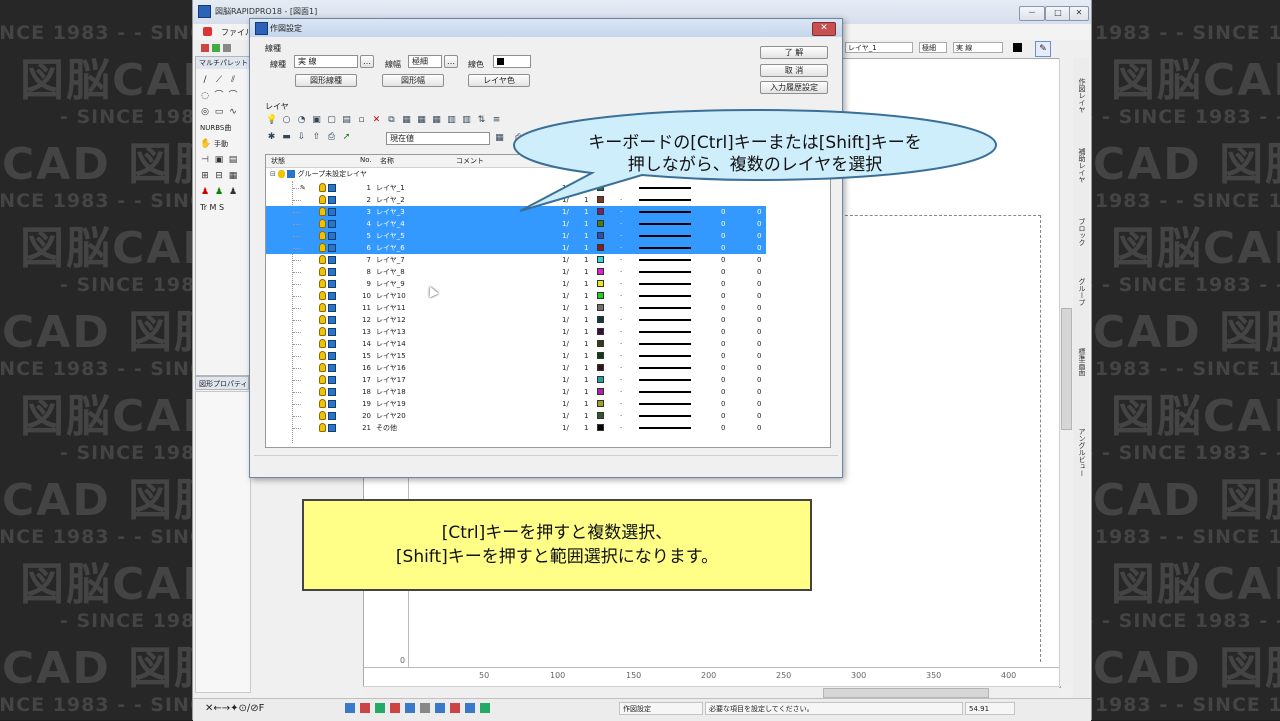 Image resolution: width=1280 pixels, height=721 pixels. Describe the element at coordinates (271, 137) in the screenshot. I see `tree-icon: ✱` at that location.